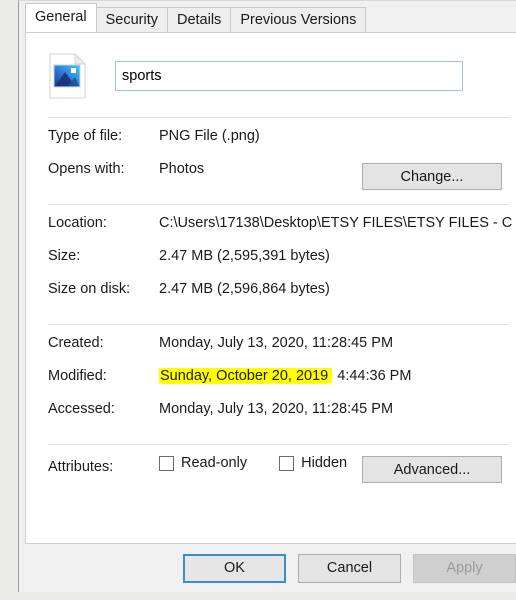 The image size is (516, 600). I want to click on opens-with-label: Opens with:, so click(86, 169).